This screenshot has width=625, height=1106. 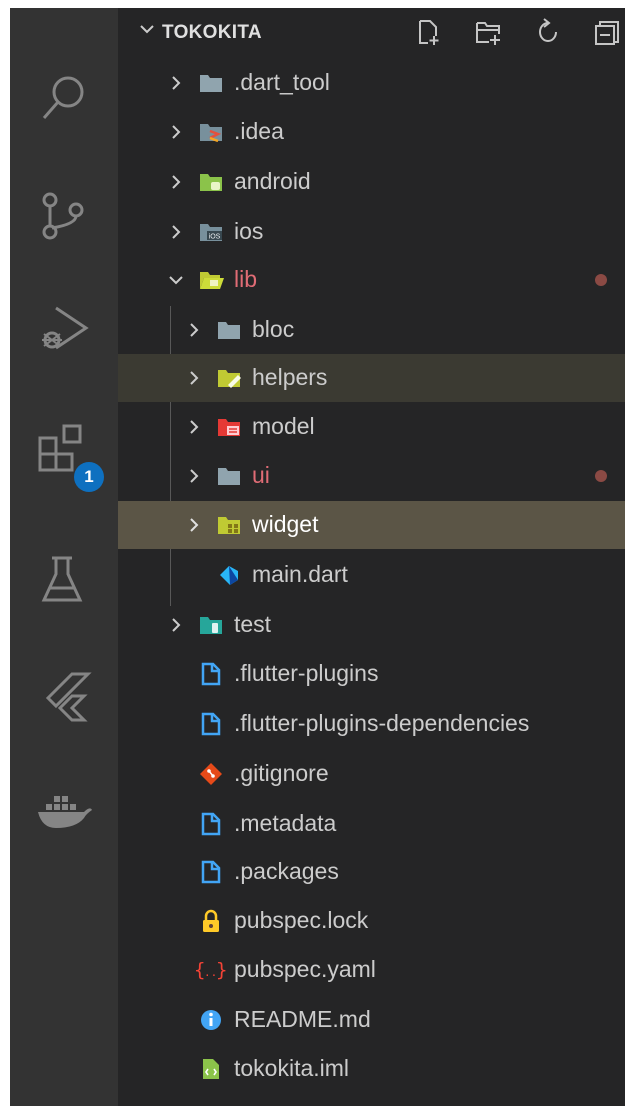 What do you see at coordinates (285, 524) in the screenshot?
I see `tree-item-label: widget` at bounding box center [285, 524].